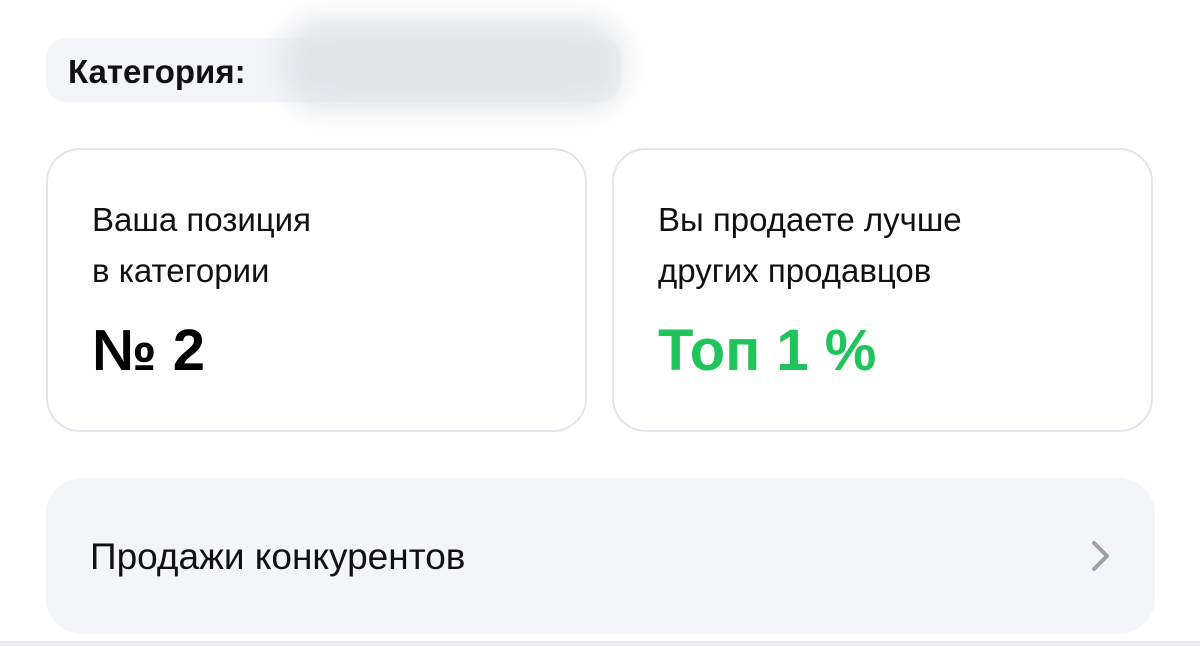  Describe the element at coordinates (1100, 556) in the screenshot. I see `chevron-right-icon` at that location.